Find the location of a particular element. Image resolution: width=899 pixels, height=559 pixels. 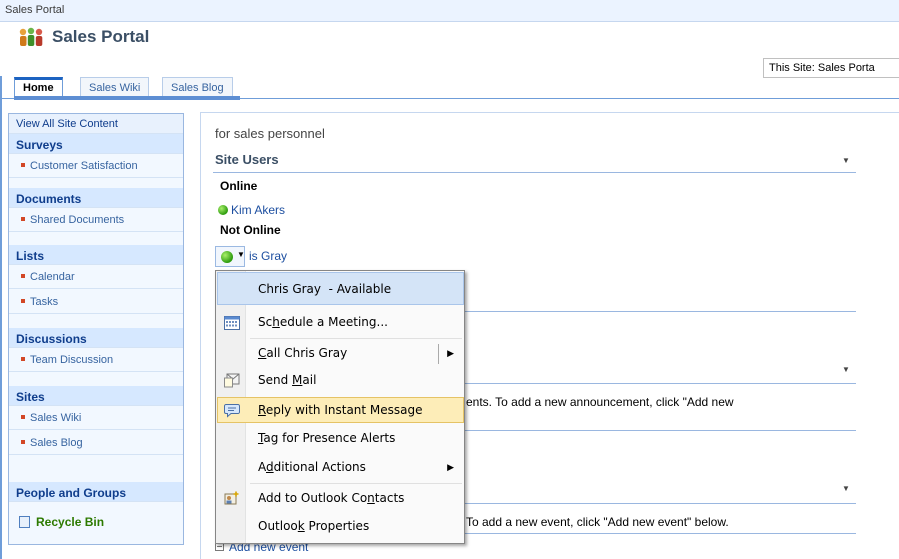

quicklaunch-heading-people-and-groups: People and Groups is located at coordinates (96, 492).